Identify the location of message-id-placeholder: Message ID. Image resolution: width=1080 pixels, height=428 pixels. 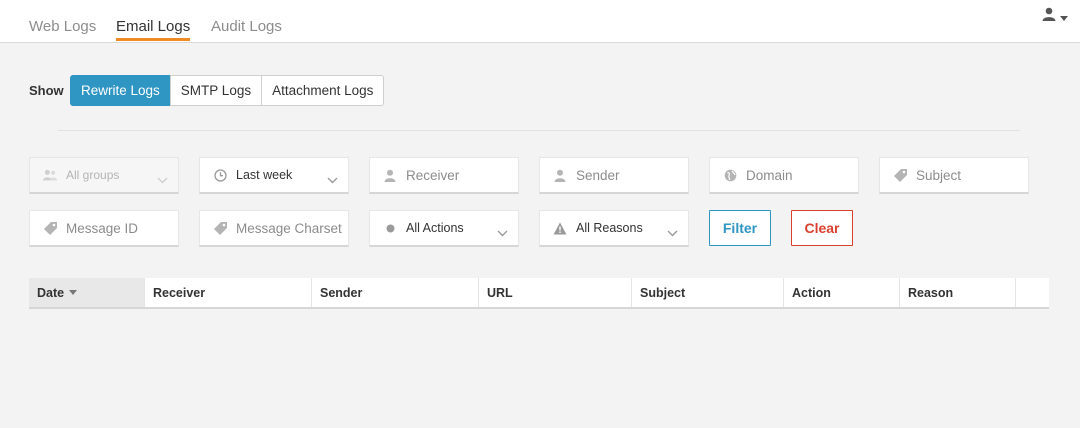
(102, 228).